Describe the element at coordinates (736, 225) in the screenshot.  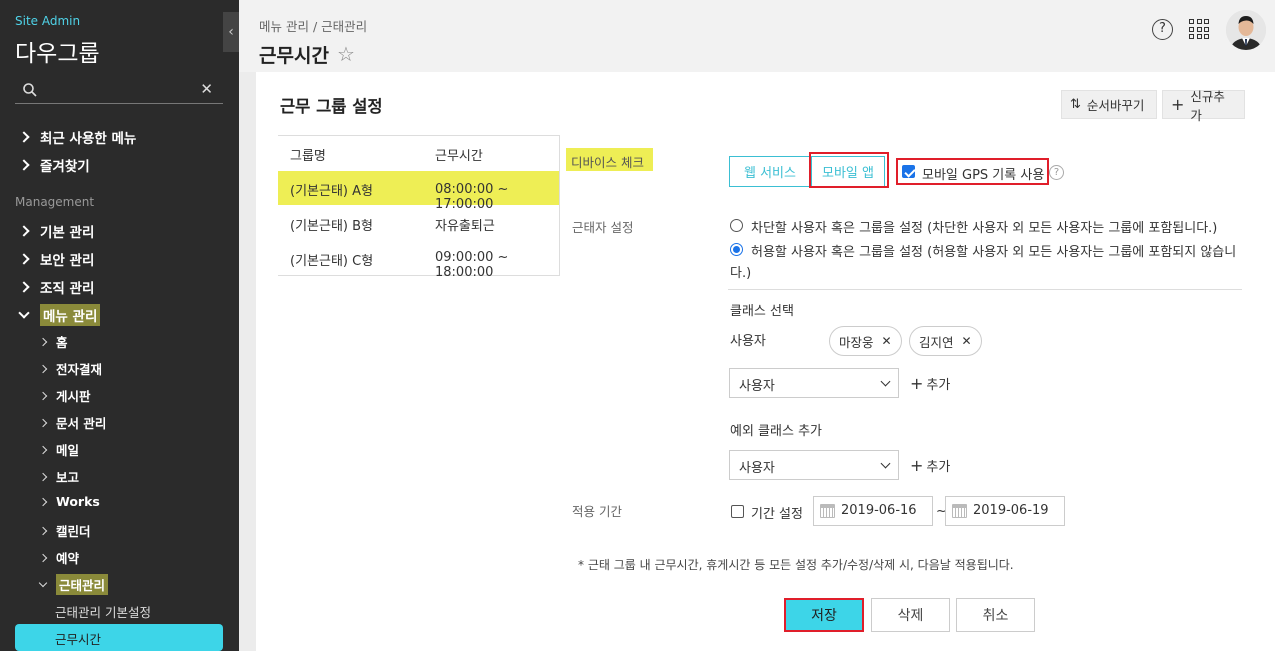
I see `radio-block` at that location.